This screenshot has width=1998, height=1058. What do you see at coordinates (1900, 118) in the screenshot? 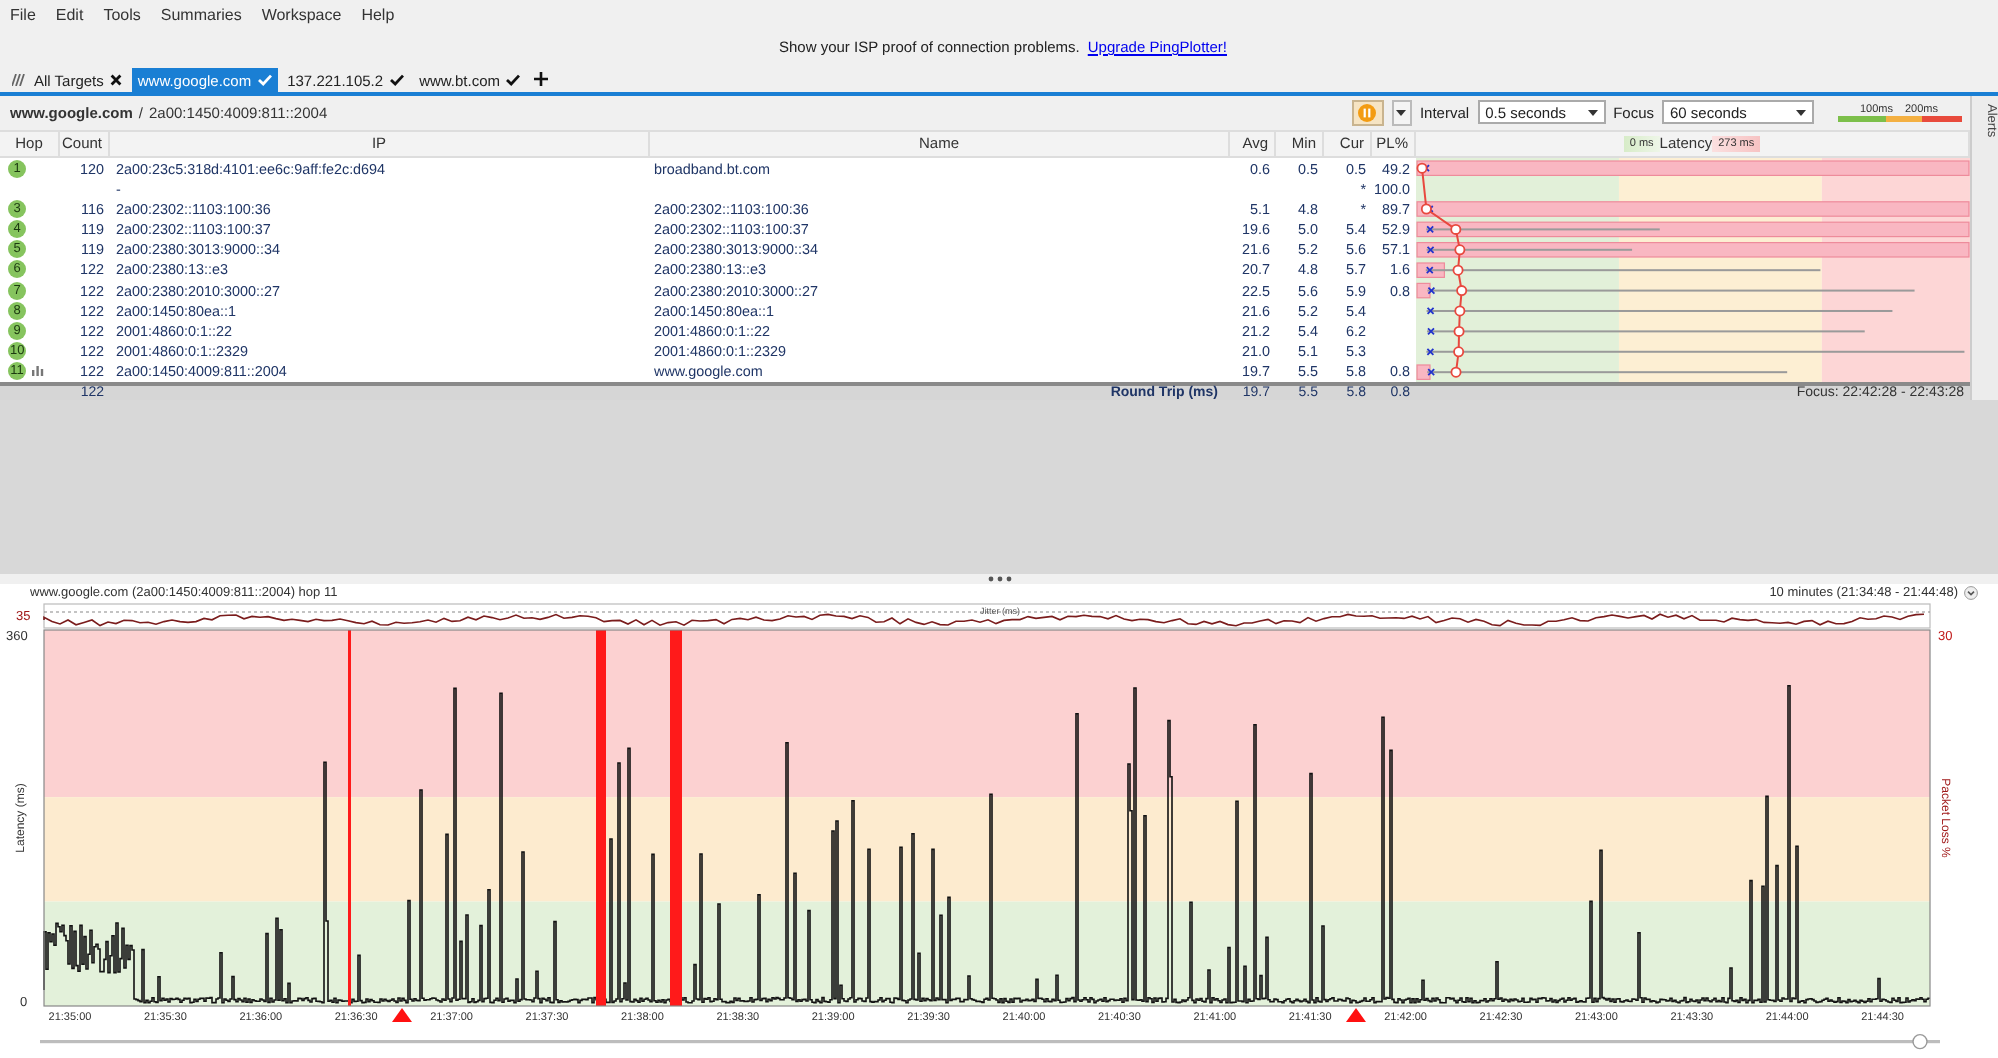
I see `latency-scale-bar` at bounding box center [1900, 118].